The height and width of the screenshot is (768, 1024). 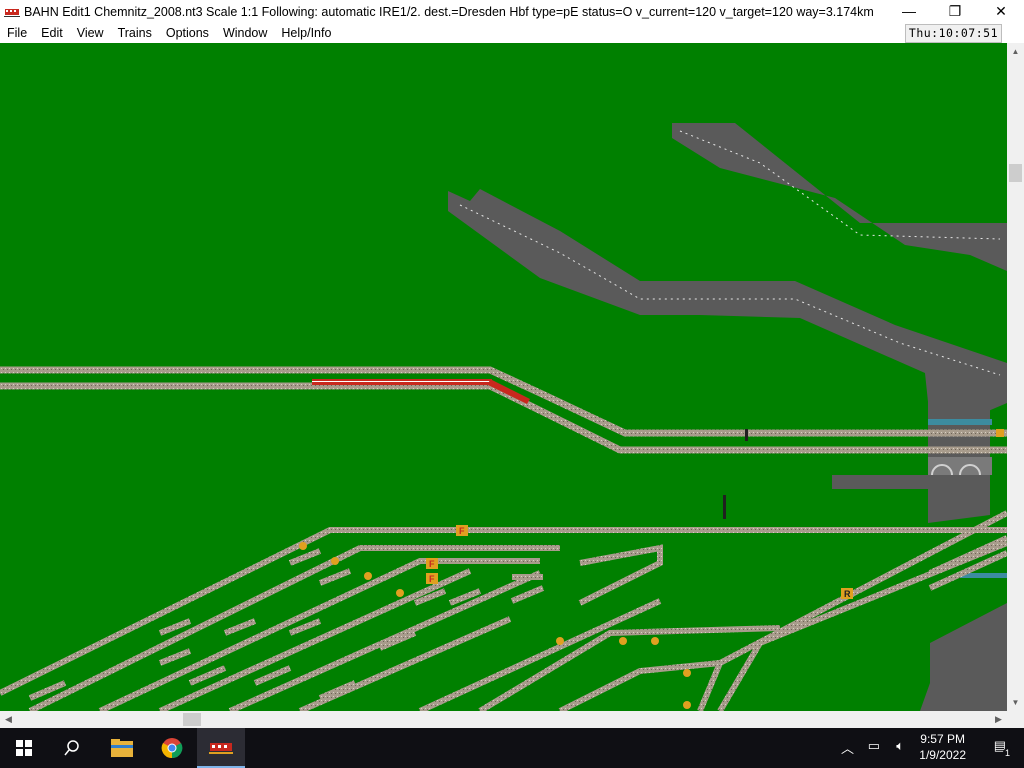 What do you see at coordinates (172, 748) in the screenshot?
I see `chrome-icon` at bounding box center [172, 748].